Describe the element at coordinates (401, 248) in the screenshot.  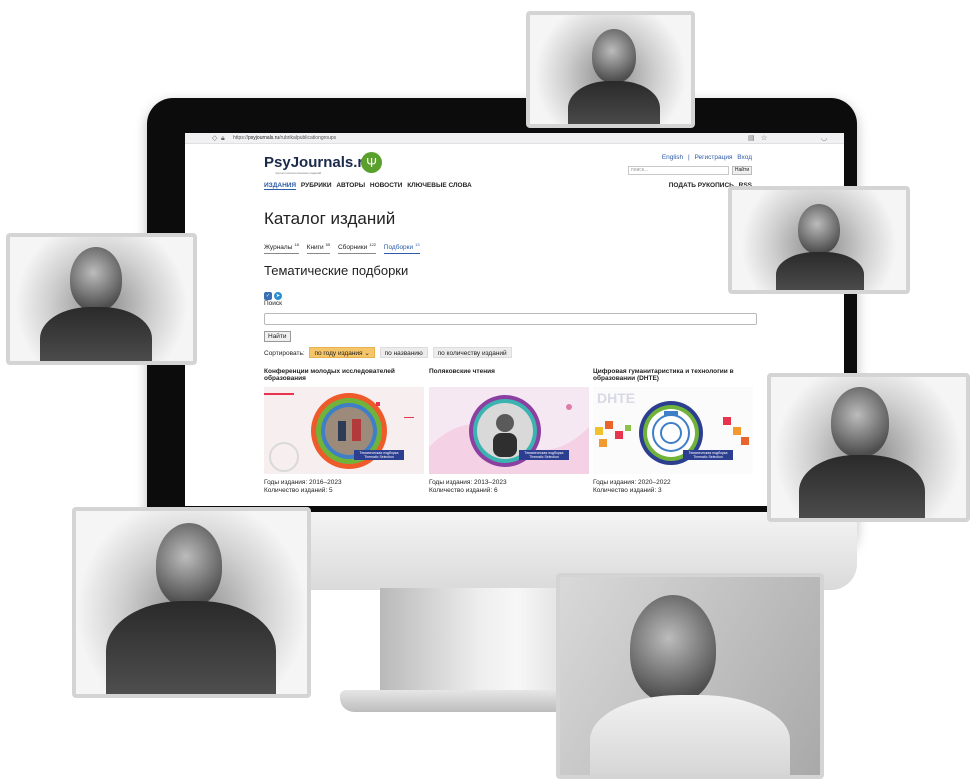
I see `tab-selections: Подборки 13` at that location.